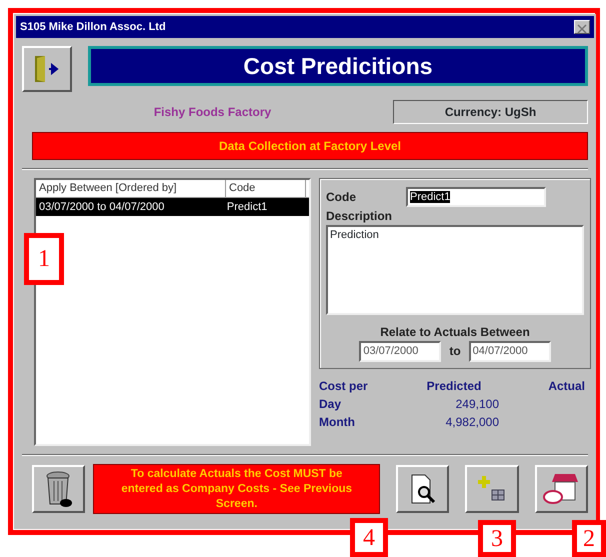  Describe the element at coordinates (344, 386) in the screenshot. I see `column-header: Cost per` at that location.